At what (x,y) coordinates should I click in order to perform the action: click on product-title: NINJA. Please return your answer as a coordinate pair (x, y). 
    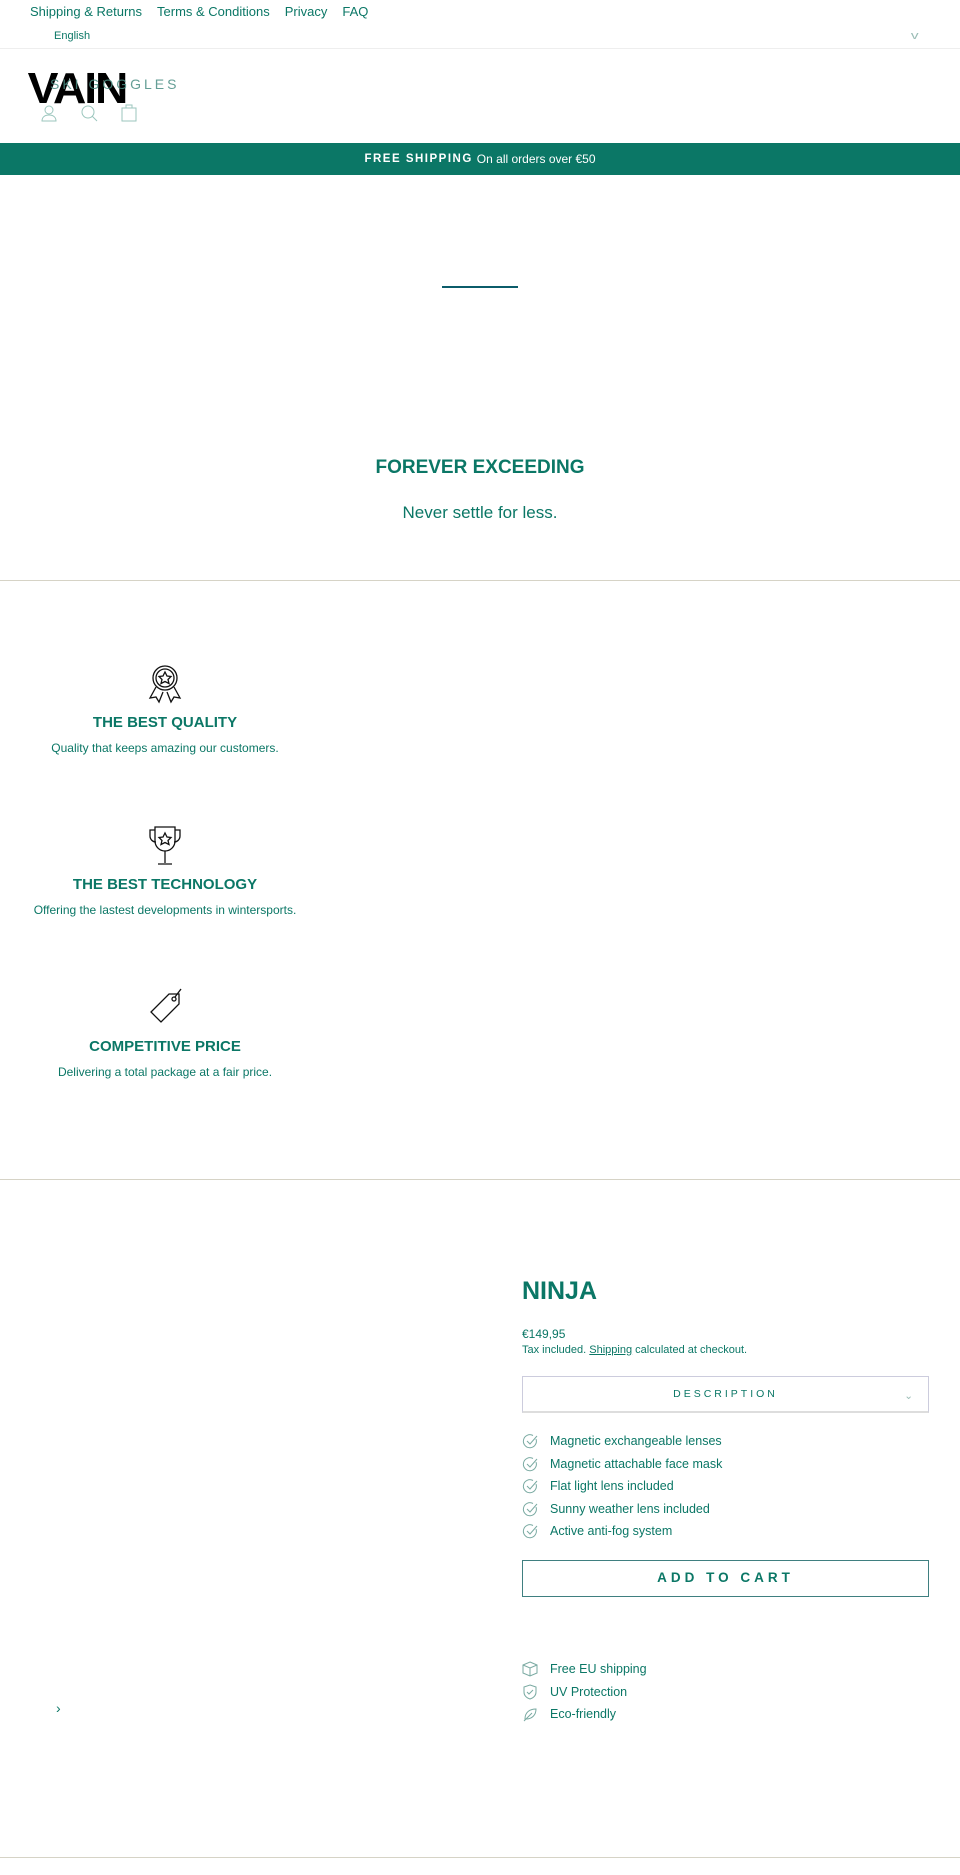
    Looking at the image, I should click on (560, 1291).